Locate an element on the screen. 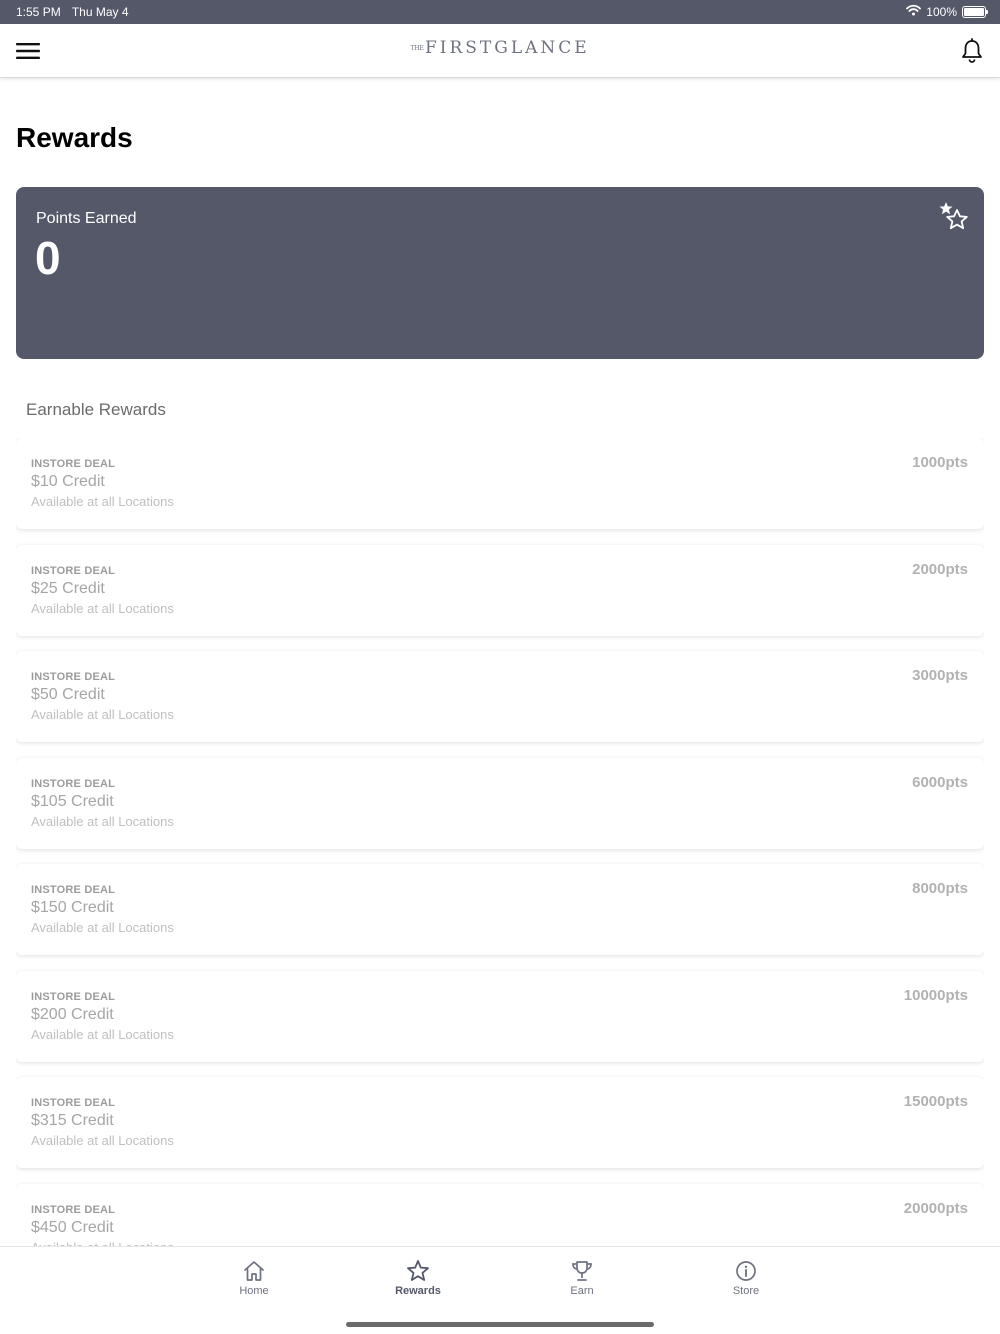  tab-store: Store is located at coordinates (746, 1278).